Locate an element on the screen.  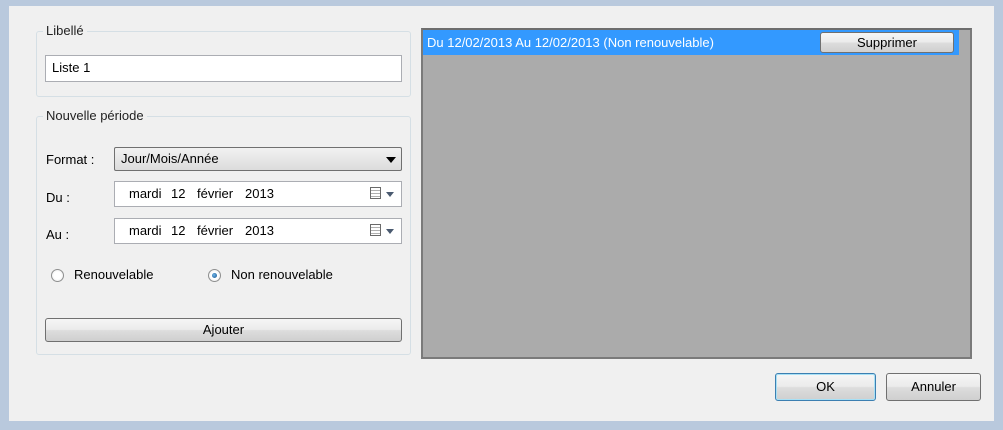
ajouter-button: Ajouter is located at coordinates (223, 330).